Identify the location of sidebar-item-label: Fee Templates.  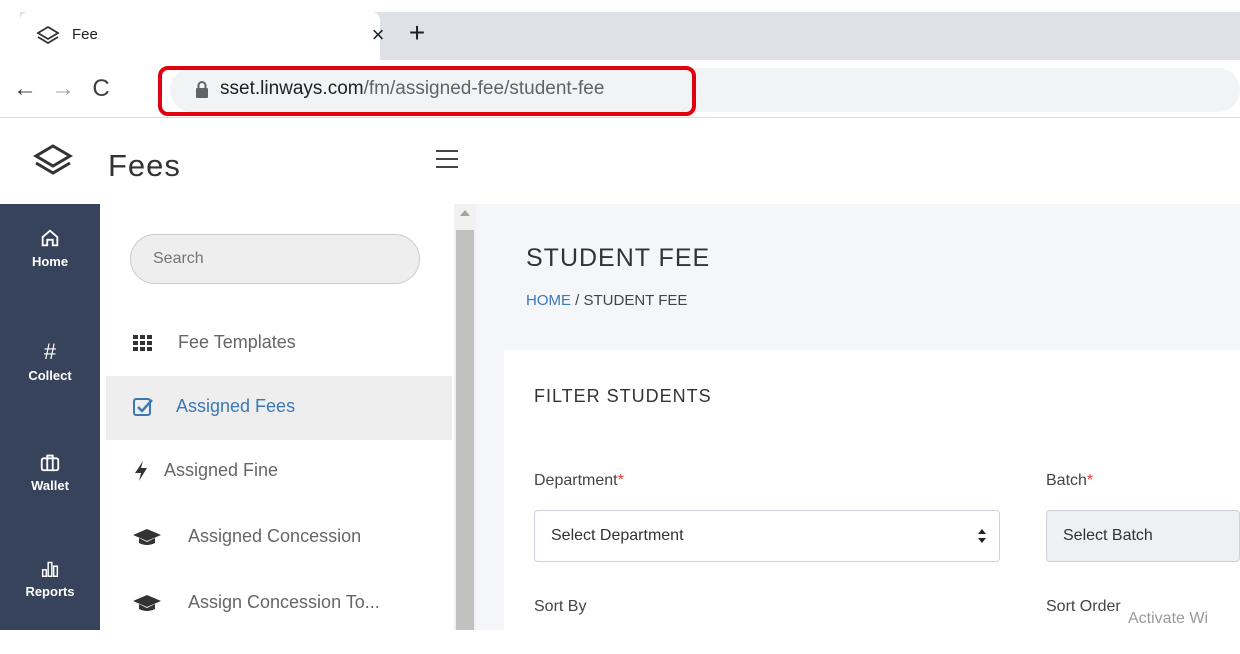
(237, 342).